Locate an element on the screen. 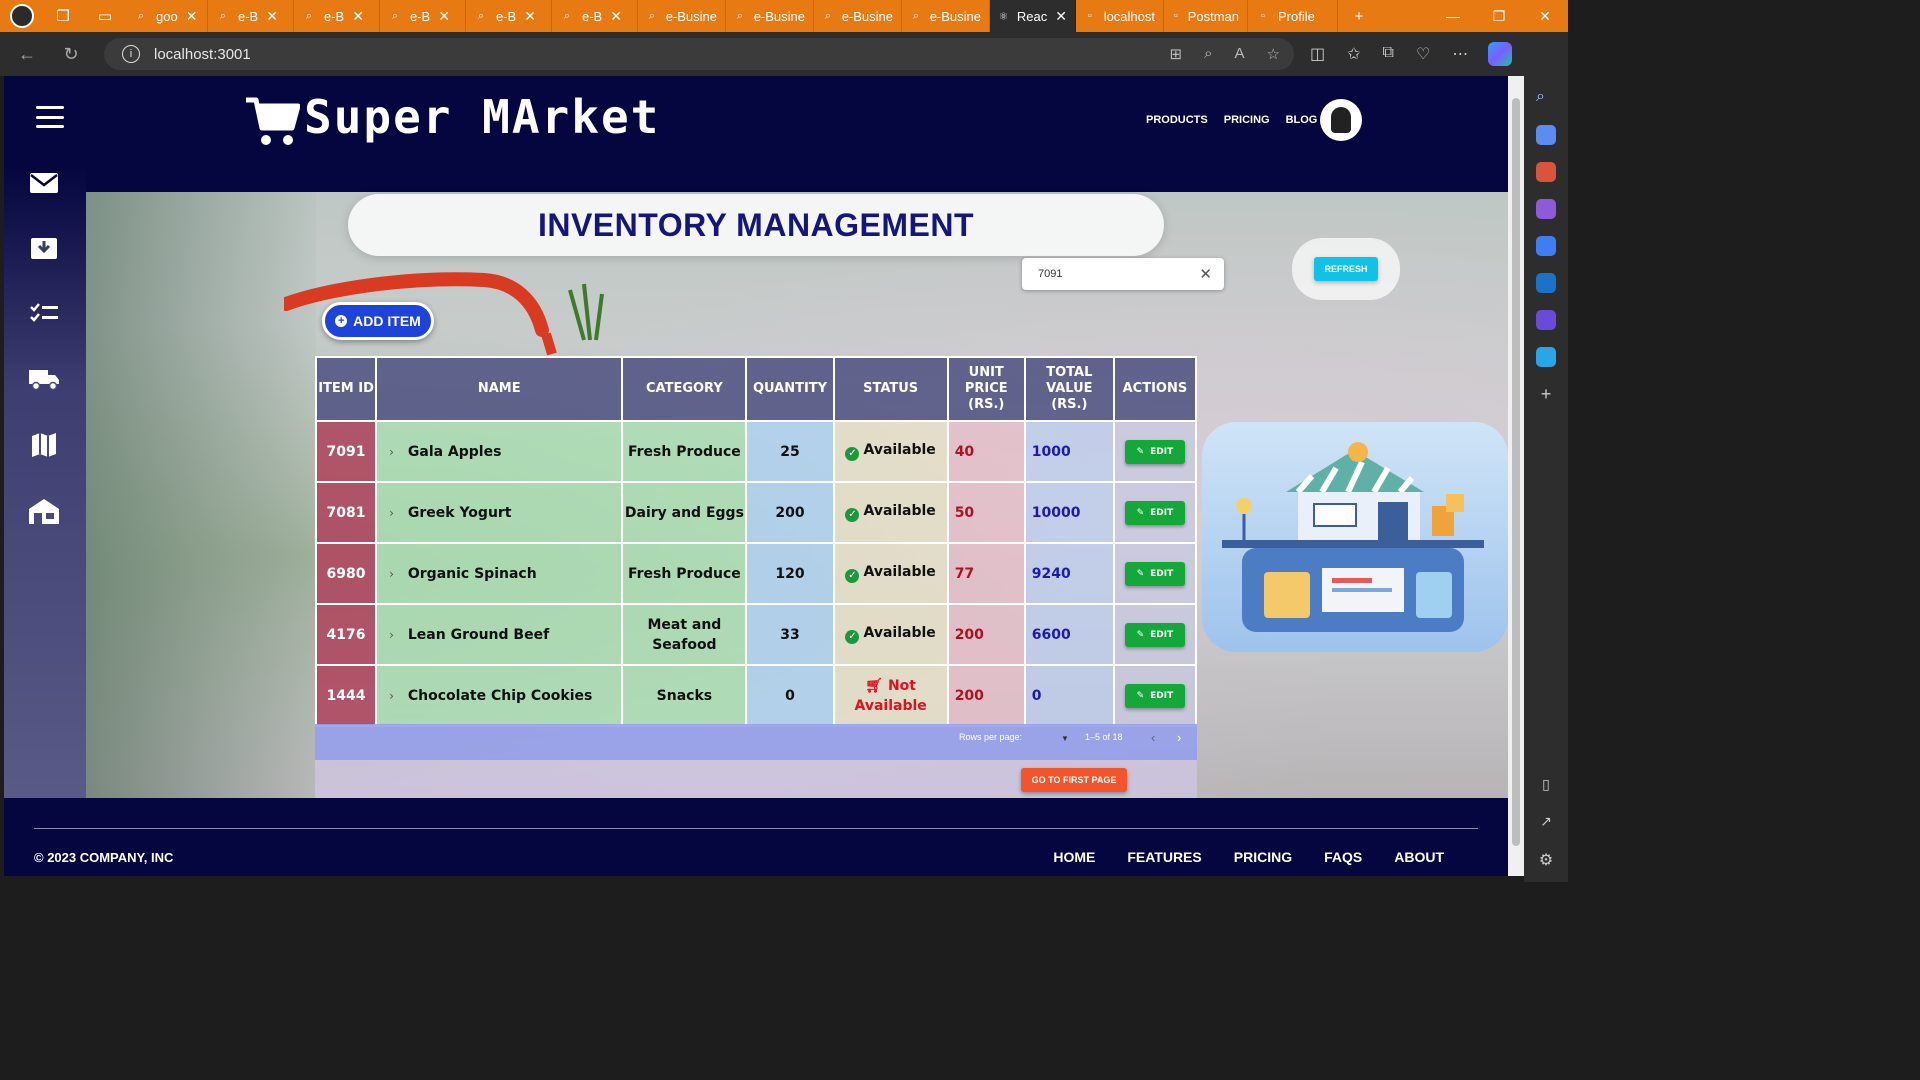  mail-icon is located at coordinates (44, 183).